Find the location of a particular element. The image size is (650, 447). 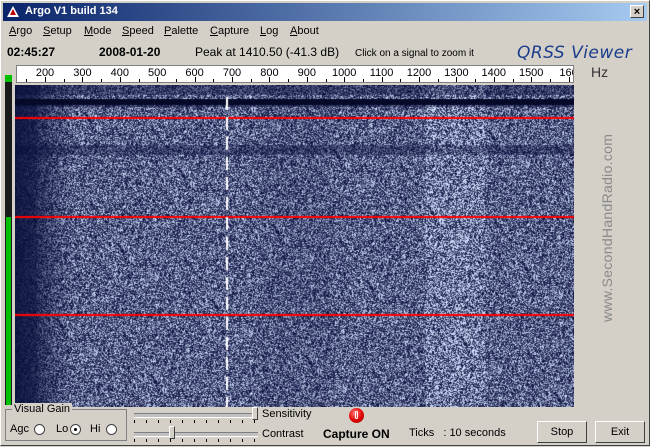

ticks-value: : 10 seconds is located at coordinates (474, 433).